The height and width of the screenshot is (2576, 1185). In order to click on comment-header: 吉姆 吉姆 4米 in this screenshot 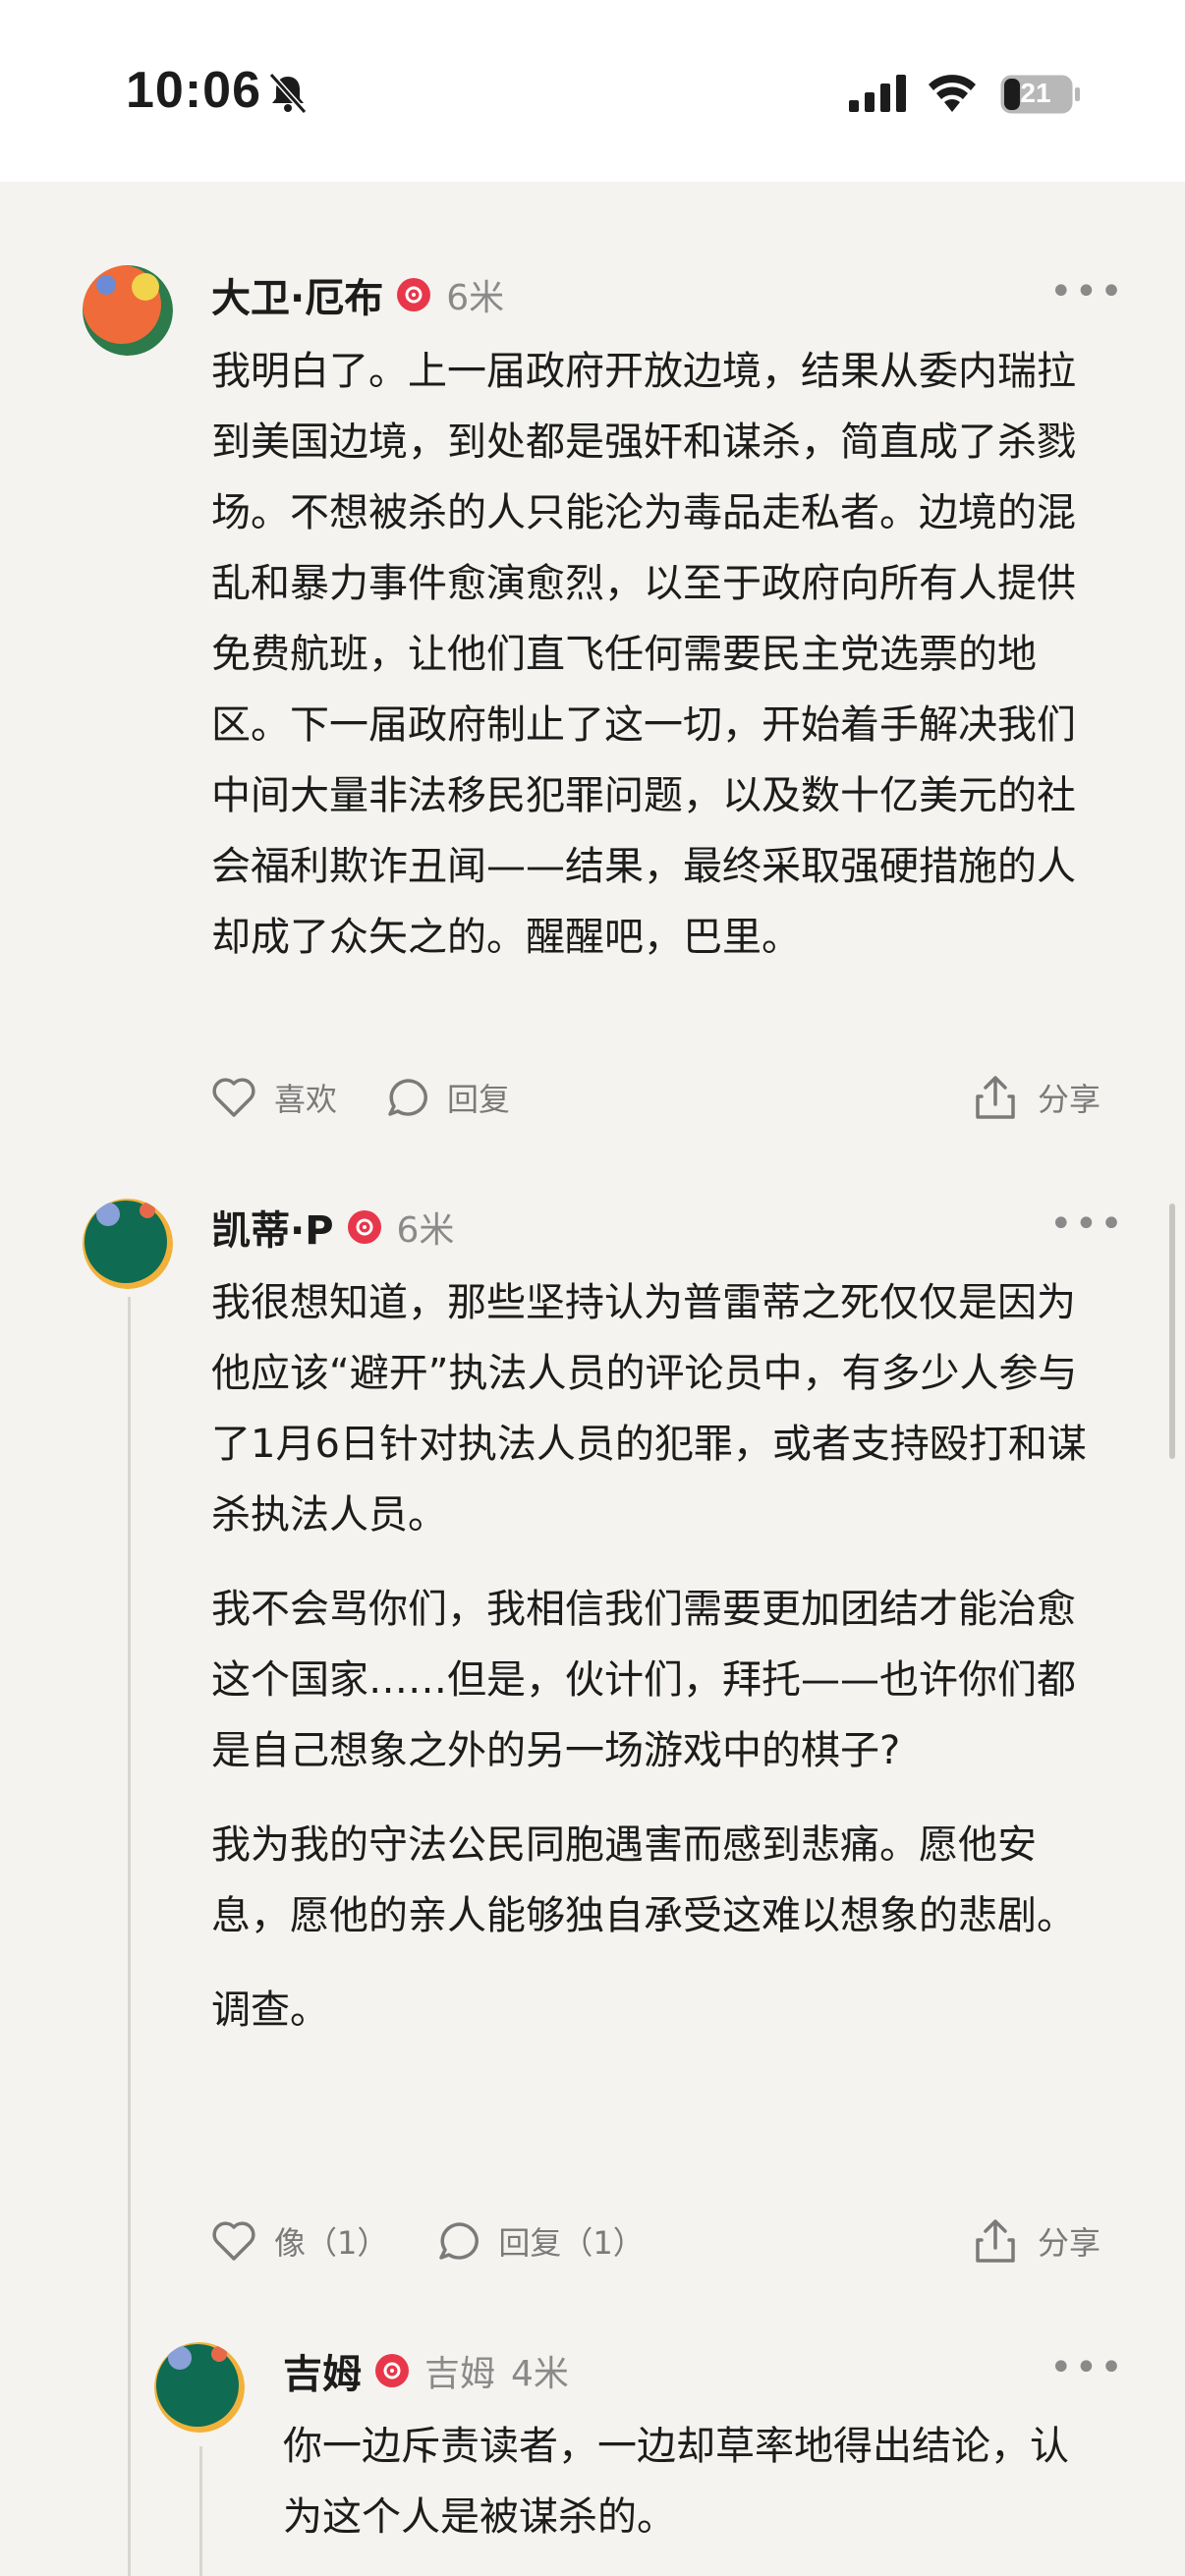, I will do `click(426, 2370)`.